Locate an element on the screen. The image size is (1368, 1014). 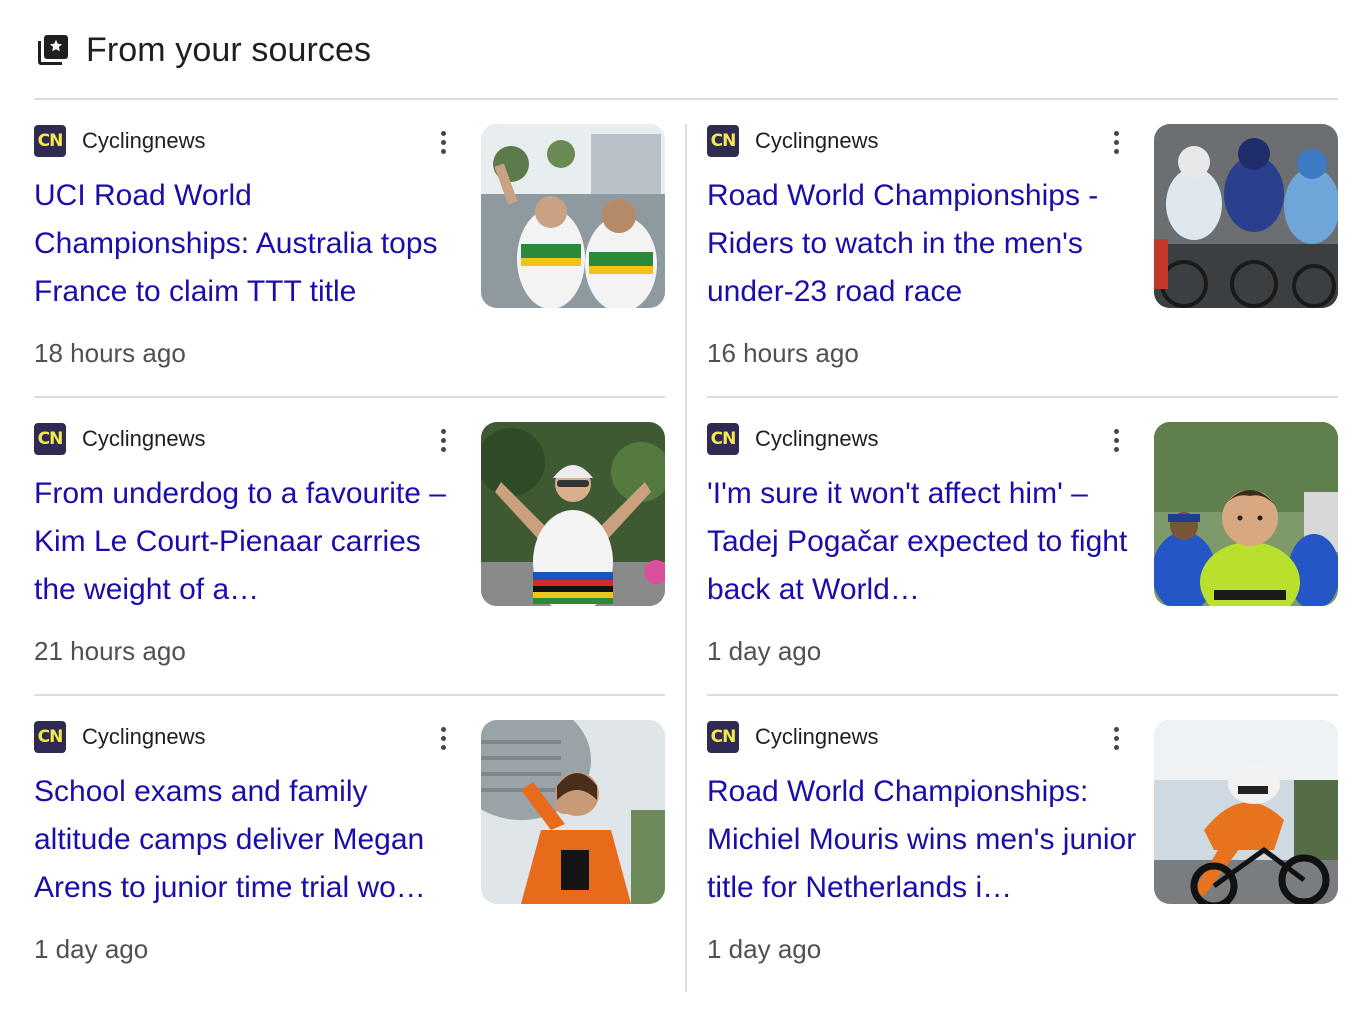
section-header: From your sources is located at coordinates (202, 50).